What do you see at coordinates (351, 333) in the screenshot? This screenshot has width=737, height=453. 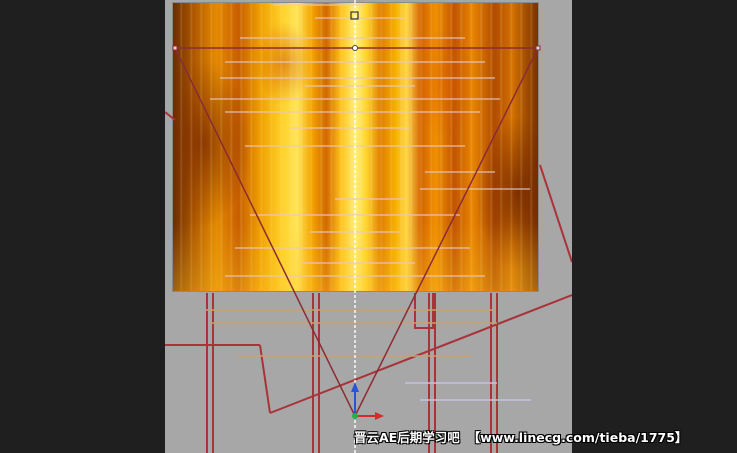 I see `guide-lines` at bounding box center [351, 333].